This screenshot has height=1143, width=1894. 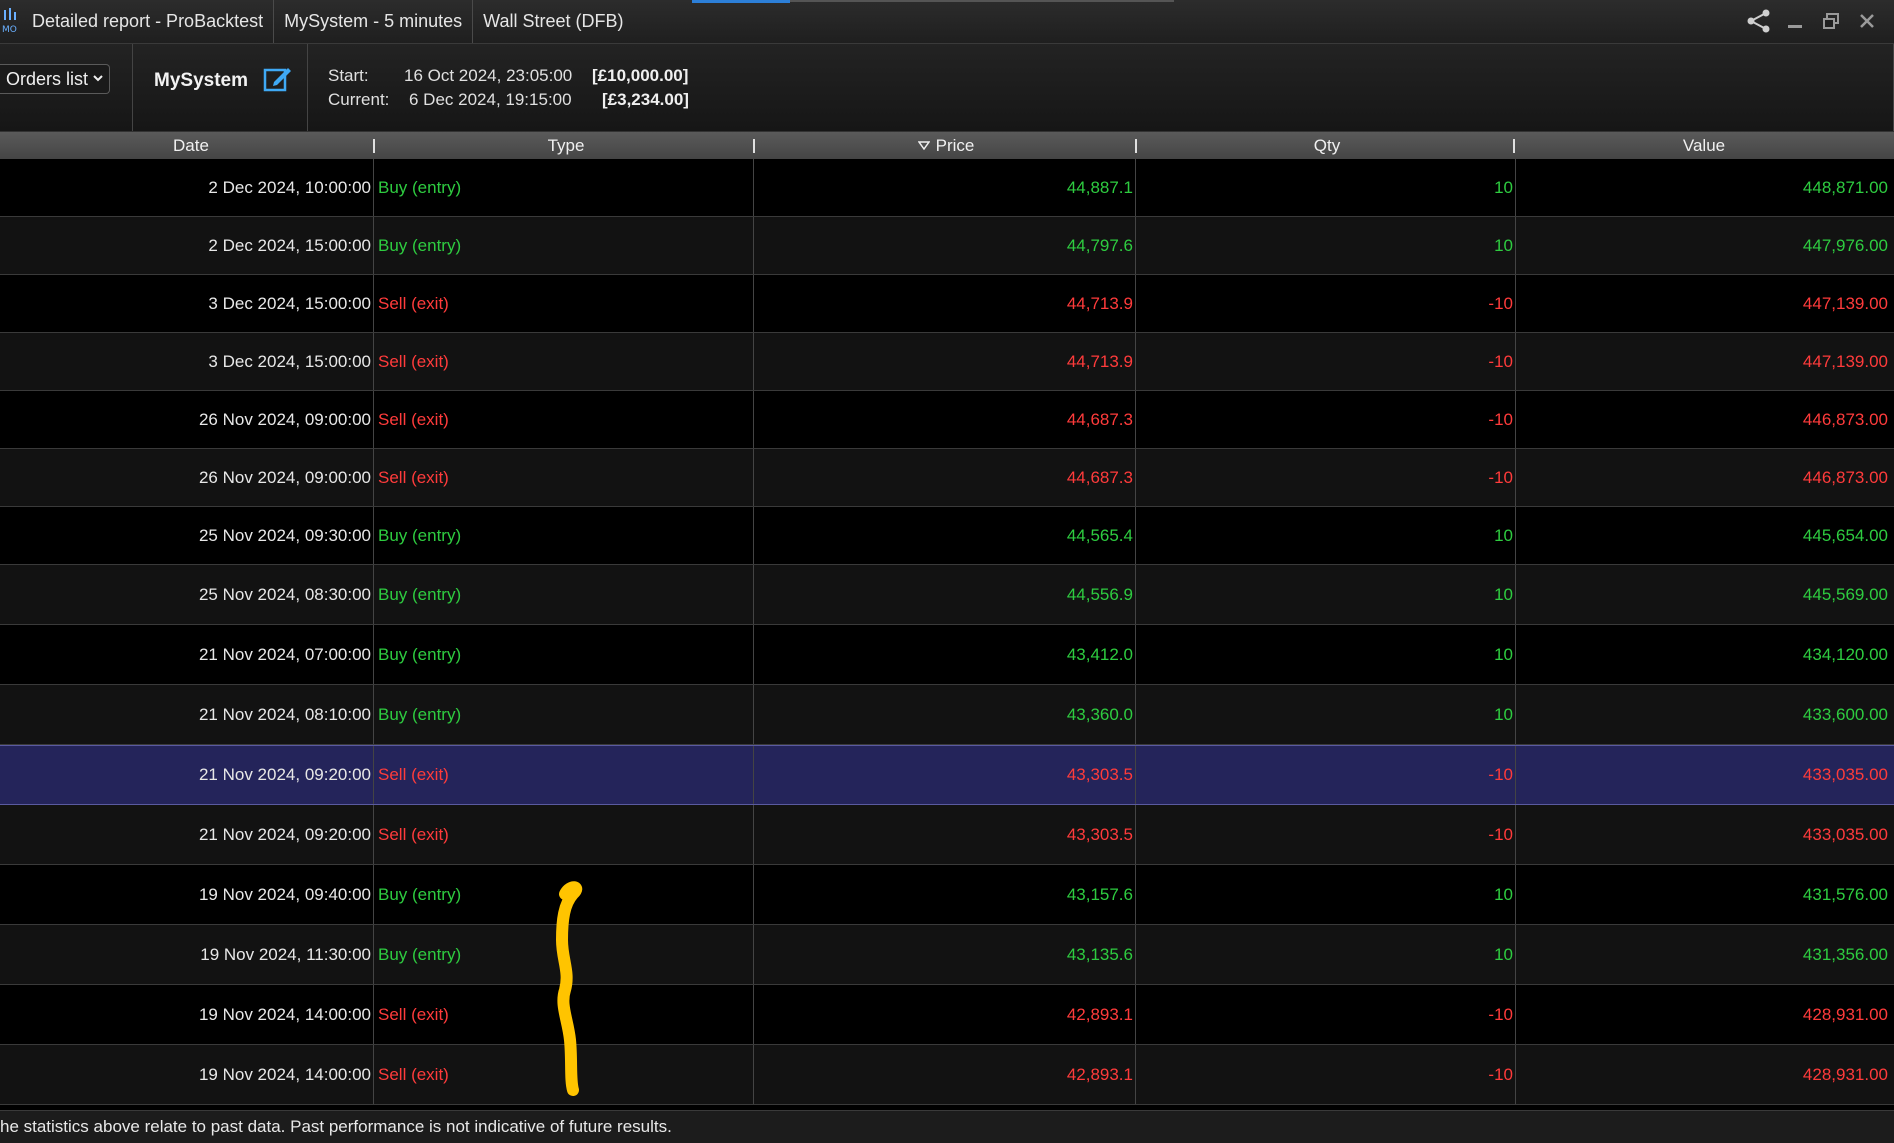 I want to click on edit-icon, so click(x=277, y=81).